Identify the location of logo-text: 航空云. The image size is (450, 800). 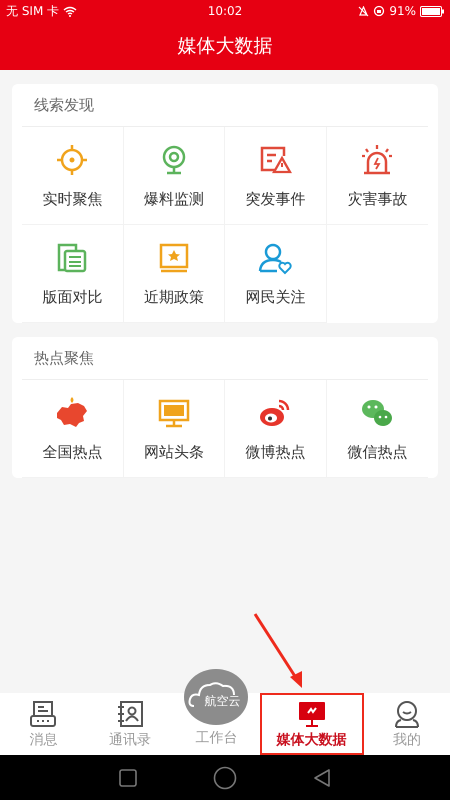
(222, 701).